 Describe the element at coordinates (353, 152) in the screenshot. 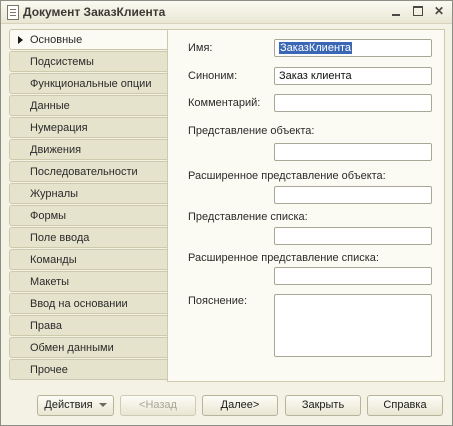

I see `object-presentation-field` at that location.